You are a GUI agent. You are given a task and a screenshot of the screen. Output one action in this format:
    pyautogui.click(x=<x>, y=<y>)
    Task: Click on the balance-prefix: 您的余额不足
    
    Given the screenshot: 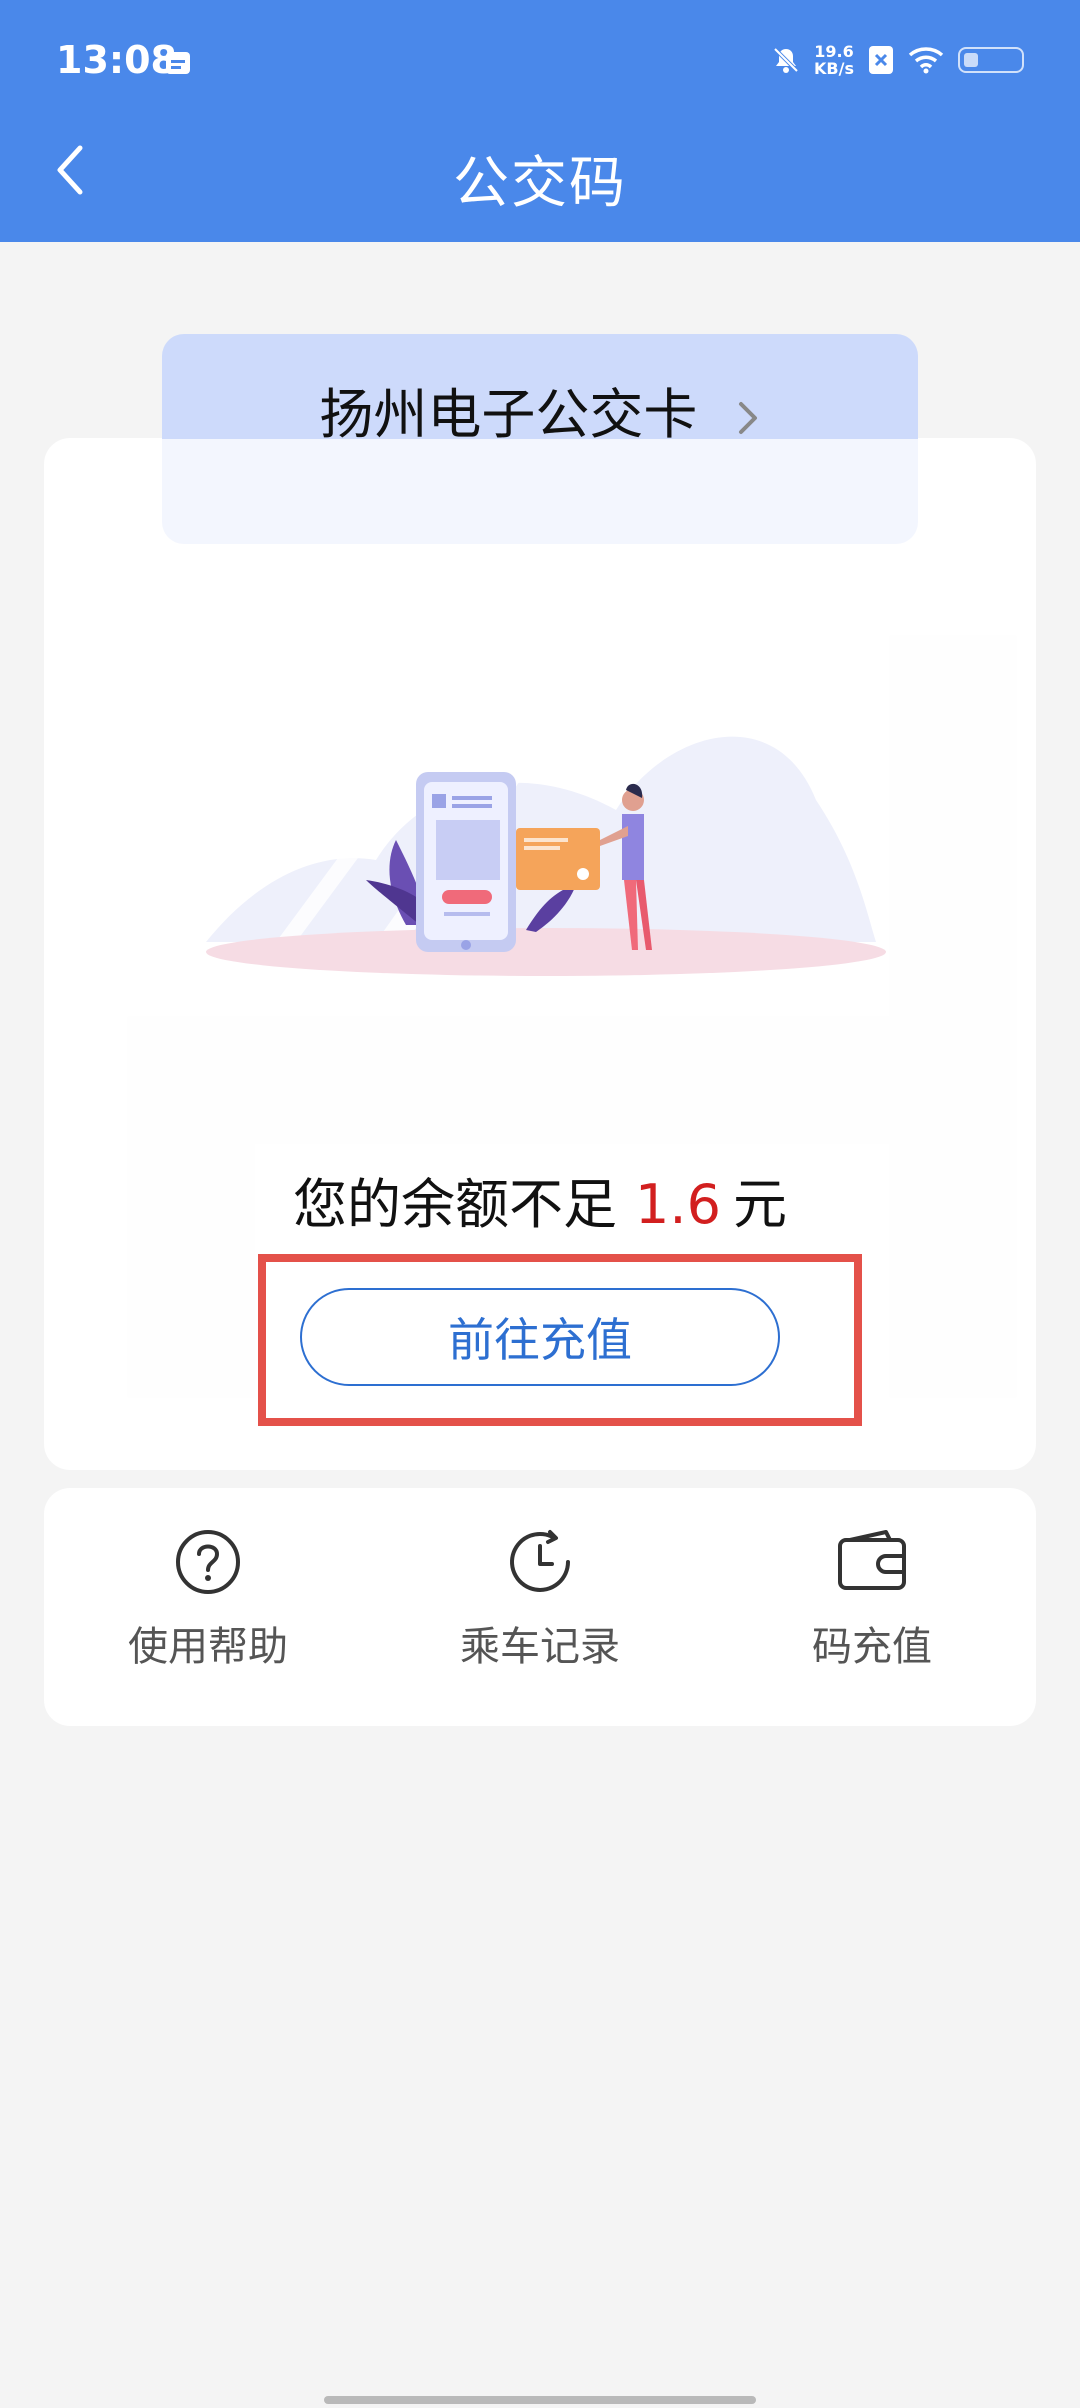 What is the action you would take?
    pyautogui.click(x=455, y=1204)
    